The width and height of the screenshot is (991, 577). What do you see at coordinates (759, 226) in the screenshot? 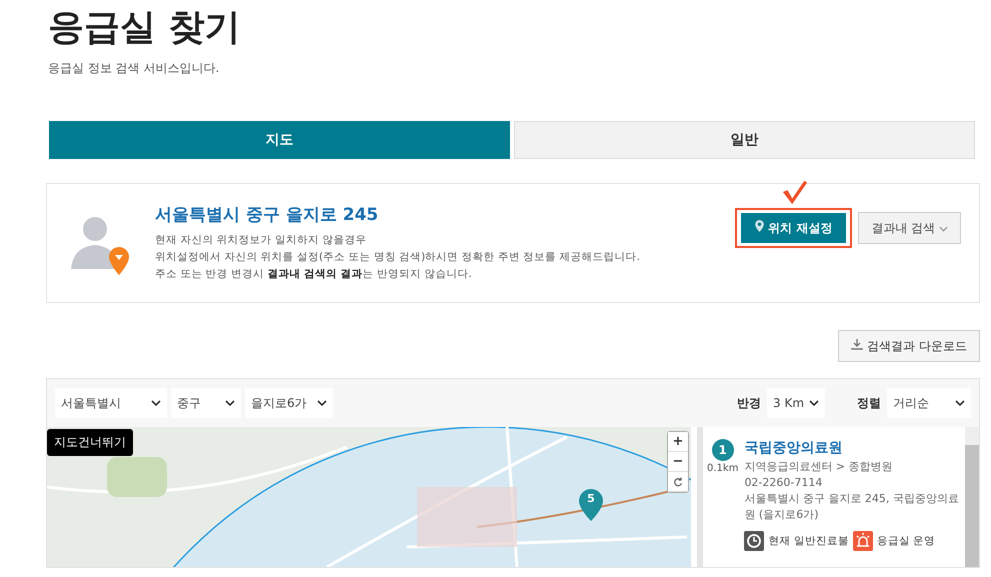
I see `pin-icon` at bounding box center [759, 226].